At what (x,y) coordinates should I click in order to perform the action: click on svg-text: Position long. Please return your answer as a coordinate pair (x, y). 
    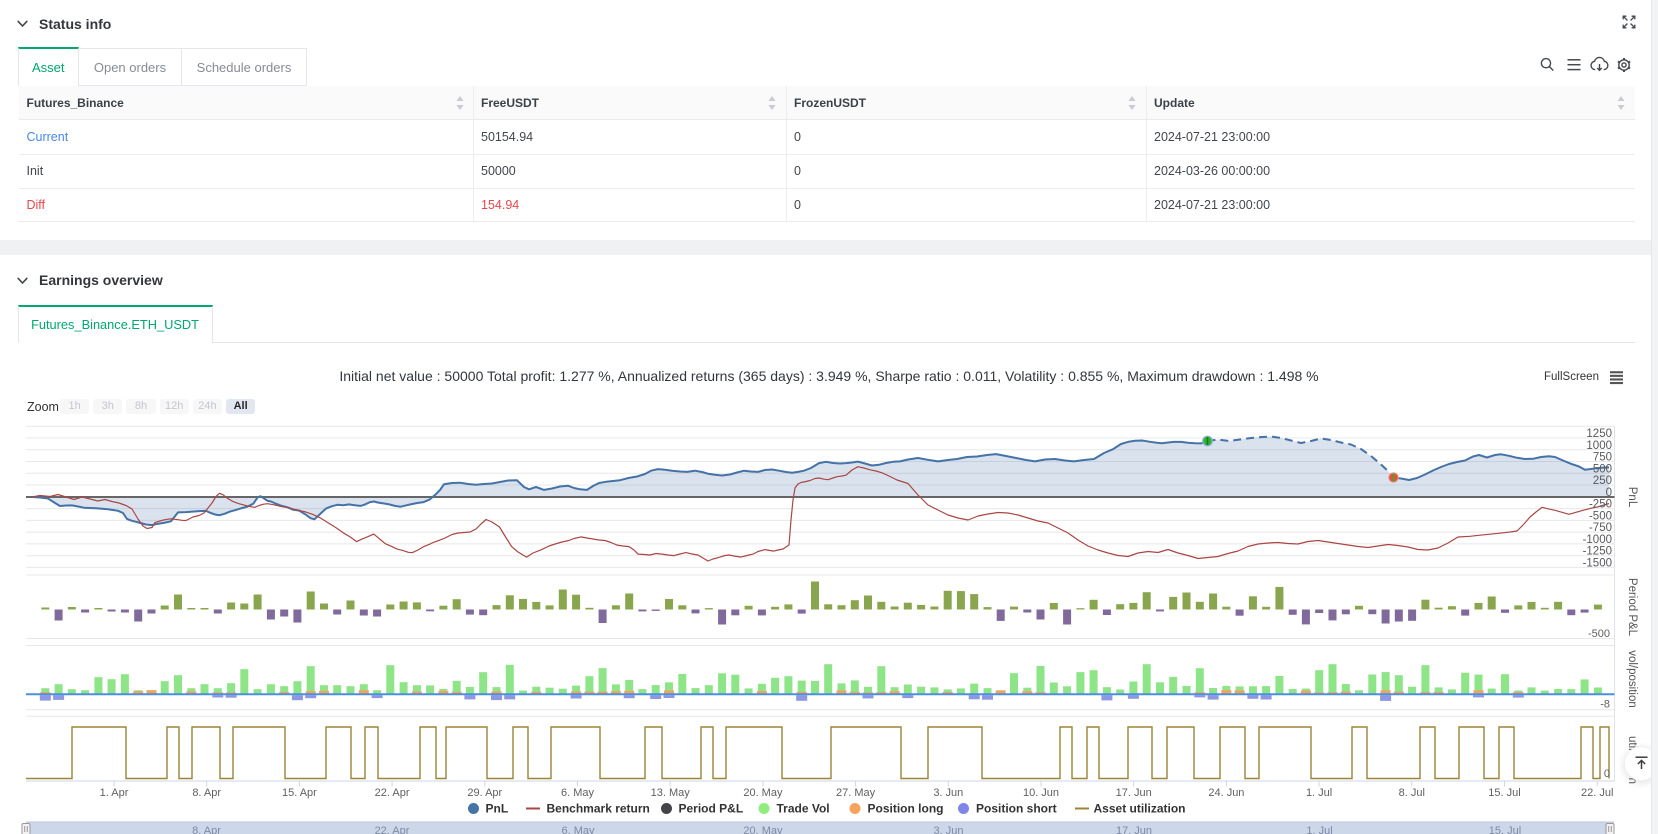
    Looking at the image, I should click on (906, 809).